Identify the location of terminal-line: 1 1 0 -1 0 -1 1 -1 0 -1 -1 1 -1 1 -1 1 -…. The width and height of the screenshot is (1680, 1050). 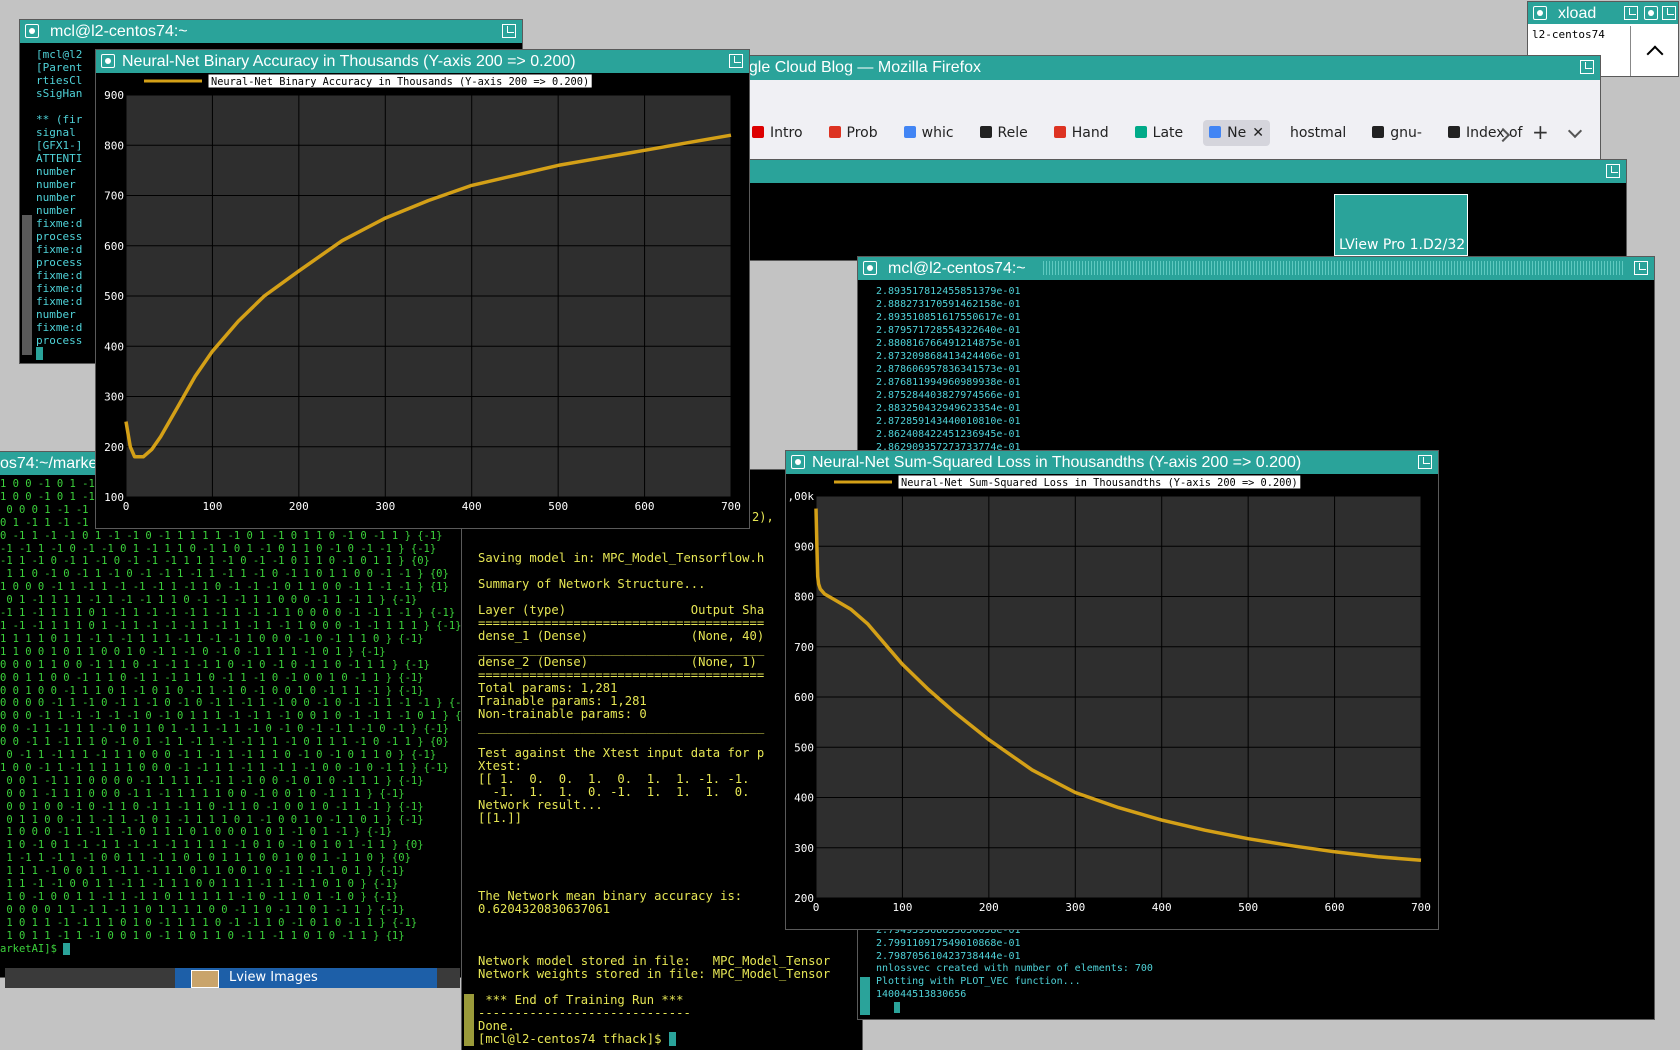
(224, 574).